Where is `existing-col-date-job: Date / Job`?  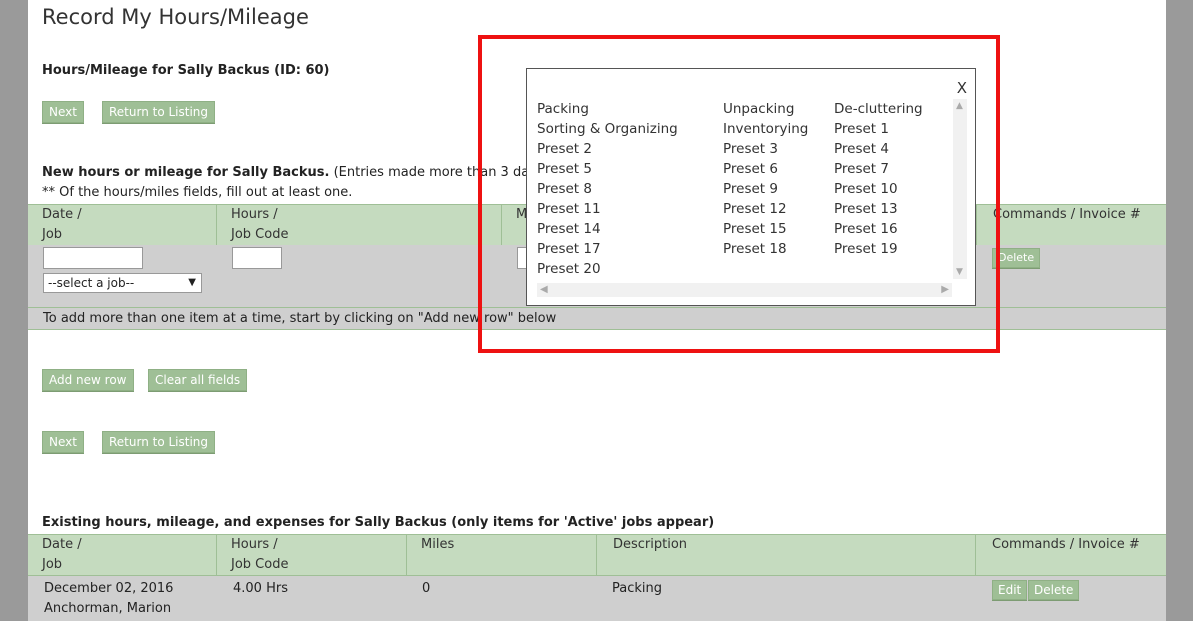
existing-col-date-job: Date / Job is located at coordinates (122, 555).